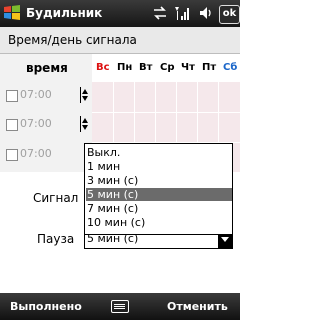 The image size is (320, 320). What do you see at coordinates (160, 13) in the screenshot?
I see `connectivity-icon` at bounding box center [160, 13].